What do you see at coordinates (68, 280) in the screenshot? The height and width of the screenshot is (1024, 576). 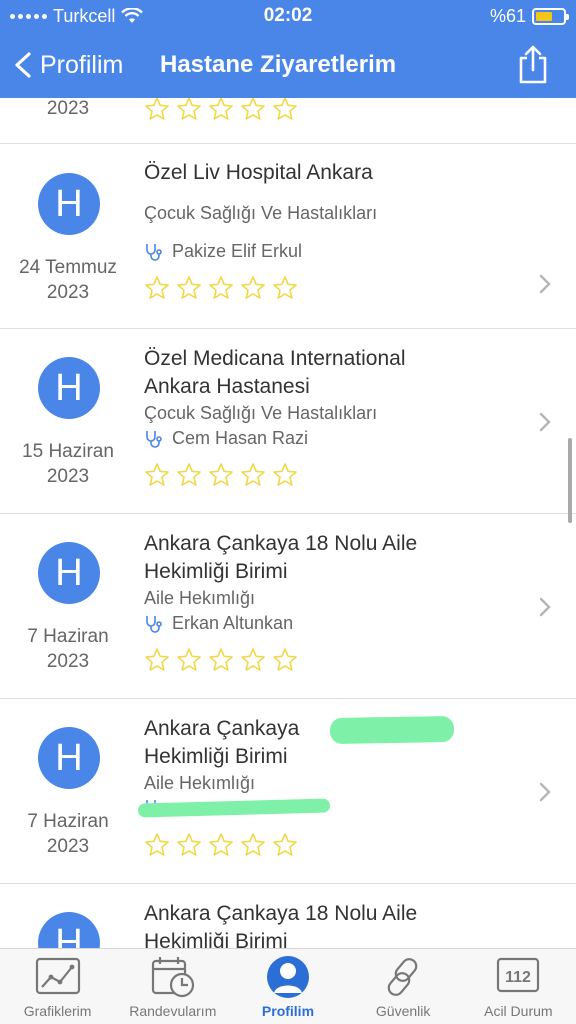 I see `visit-date: 24 Temmuz 2023` at bounding box center [68, 280].